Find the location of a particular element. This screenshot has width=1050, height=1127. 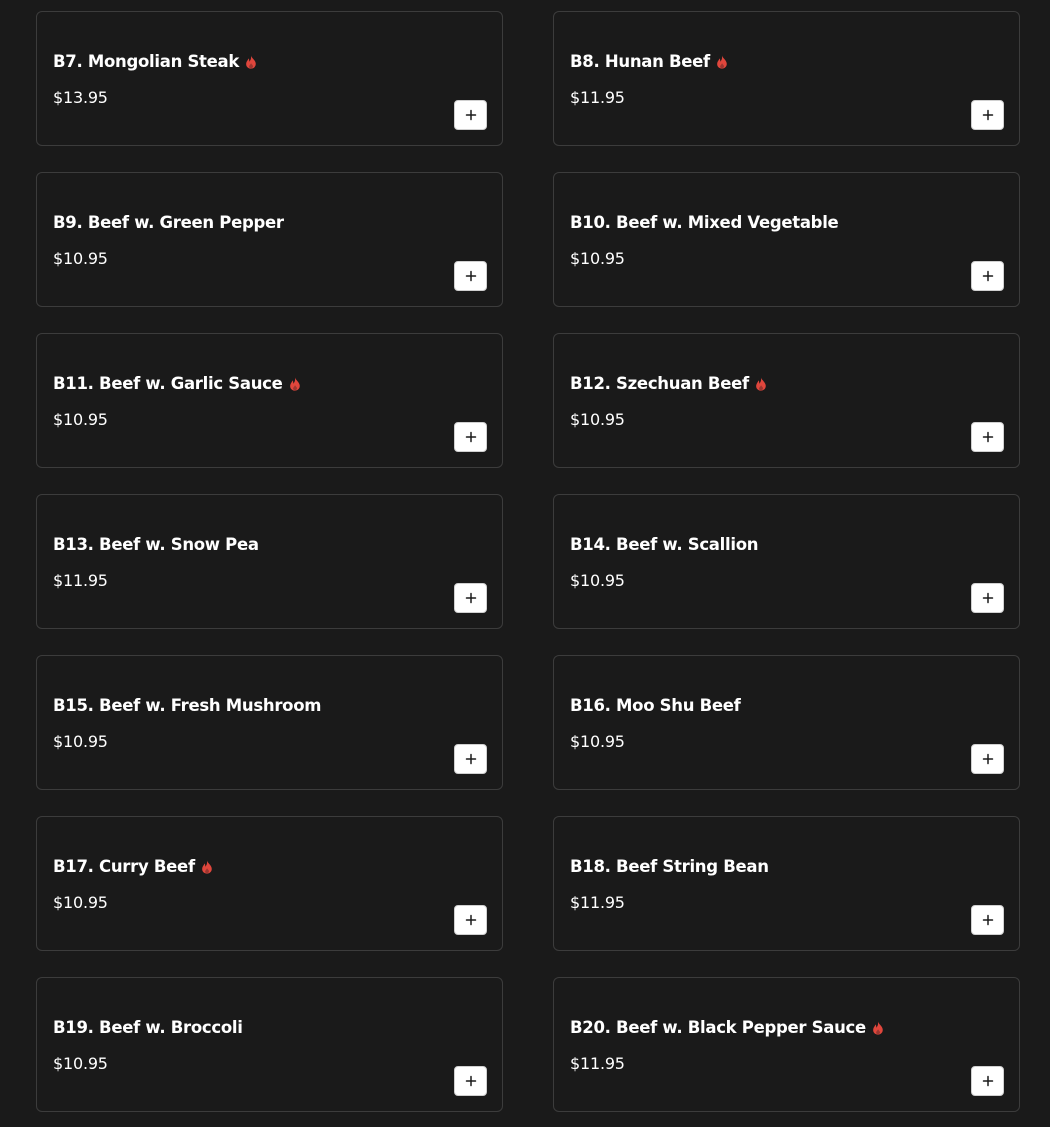

item-name-text: B10. Beef w. Mixed Vegetable is located at coordinates (704, 222).